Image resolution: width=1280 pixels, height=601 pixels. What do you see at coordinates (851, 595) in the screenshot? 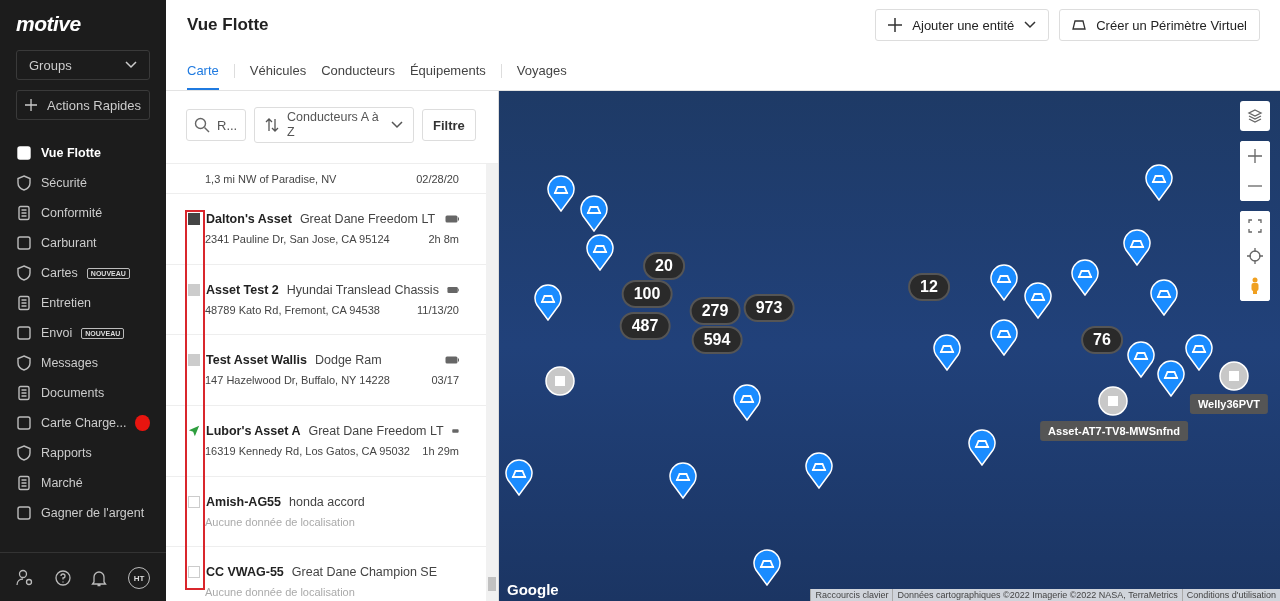
I see `attribution-link: Raccourcis clavier` at bounding box center [851, 595].